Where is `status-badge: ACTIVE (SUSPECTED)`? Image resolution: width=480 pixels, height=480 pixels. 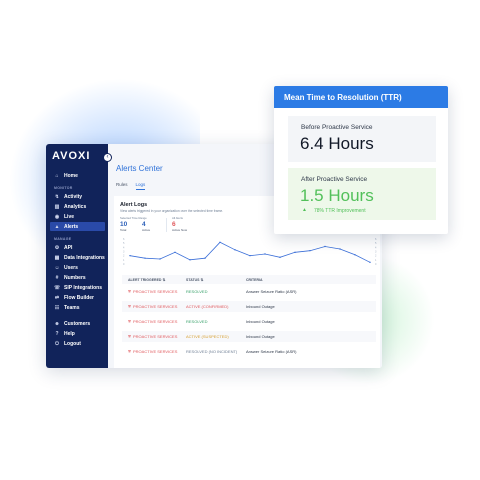
status-badge: ACTIVE (SUSPECTED) is located at coordinates (207, 336).